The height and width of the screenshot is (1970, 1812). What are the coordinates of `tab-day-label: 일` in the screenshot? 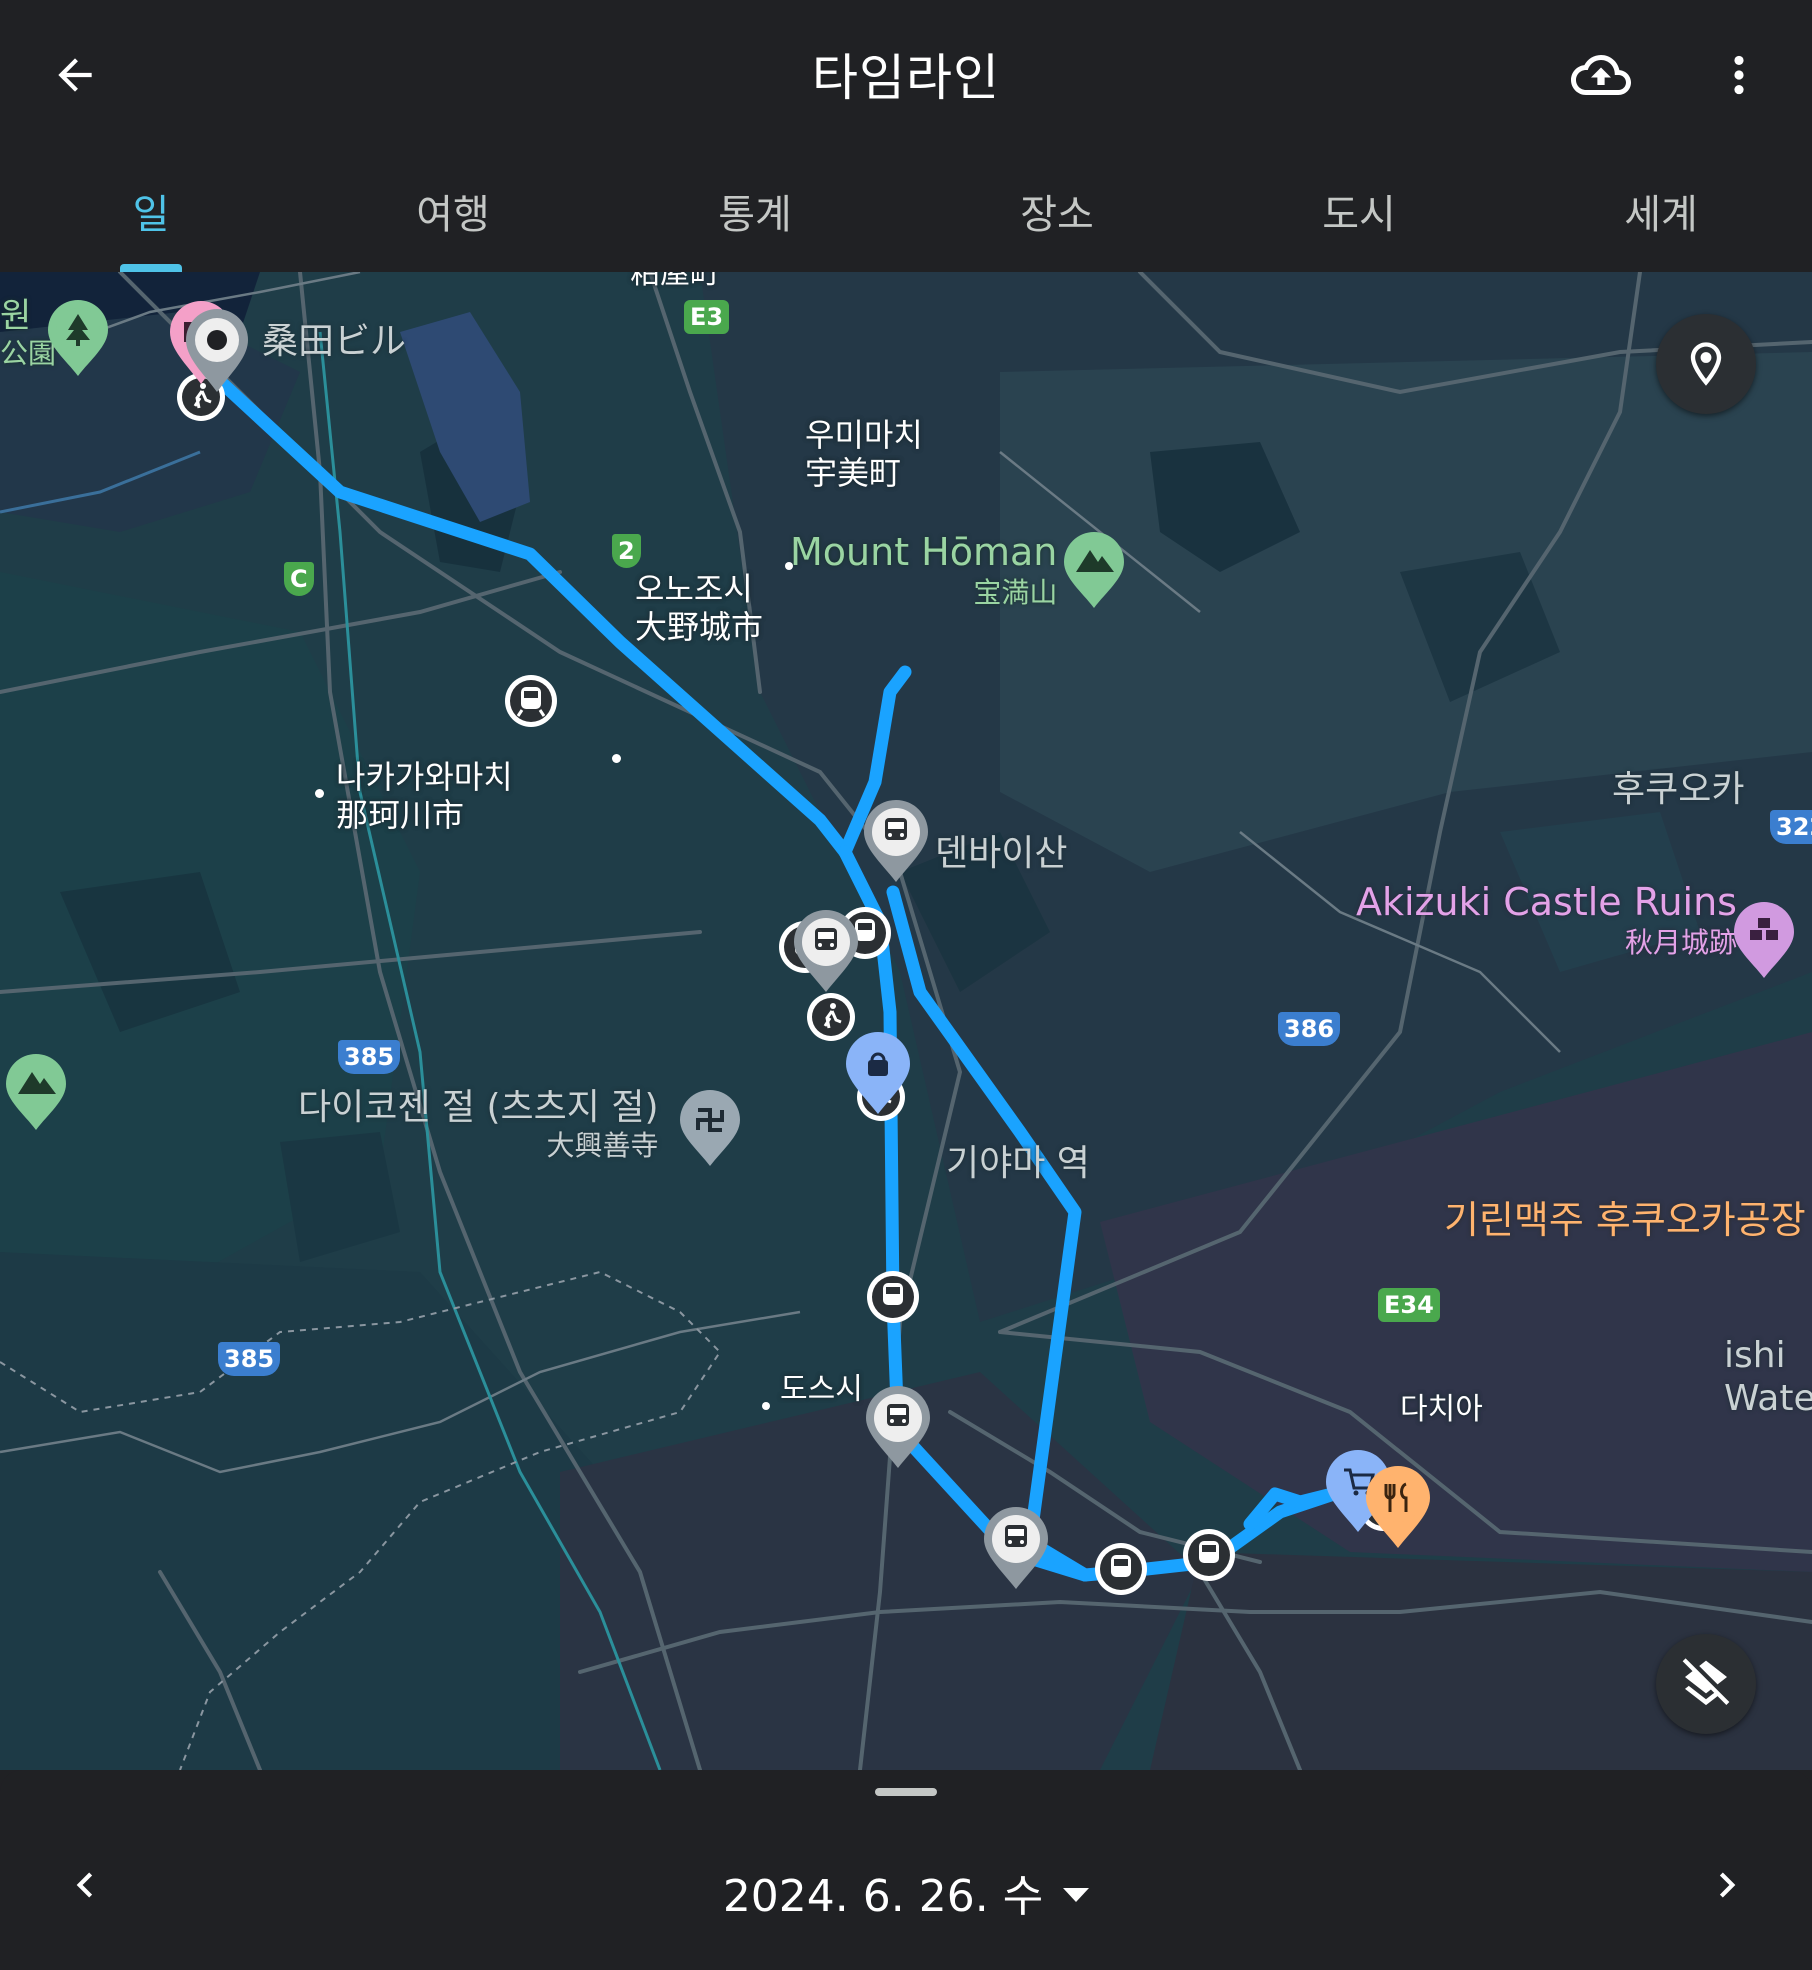 It's located at (151, 215).